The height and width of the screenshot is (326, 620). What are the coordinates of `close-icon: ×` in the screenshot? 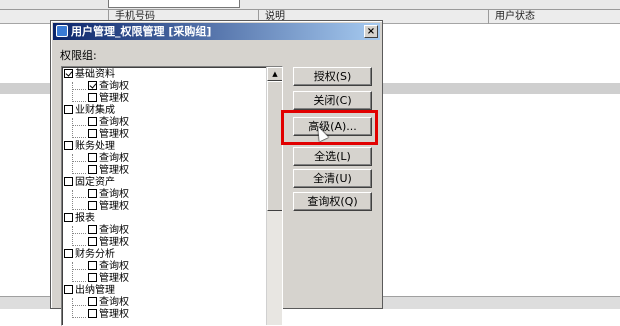 It's located at (371, 31).